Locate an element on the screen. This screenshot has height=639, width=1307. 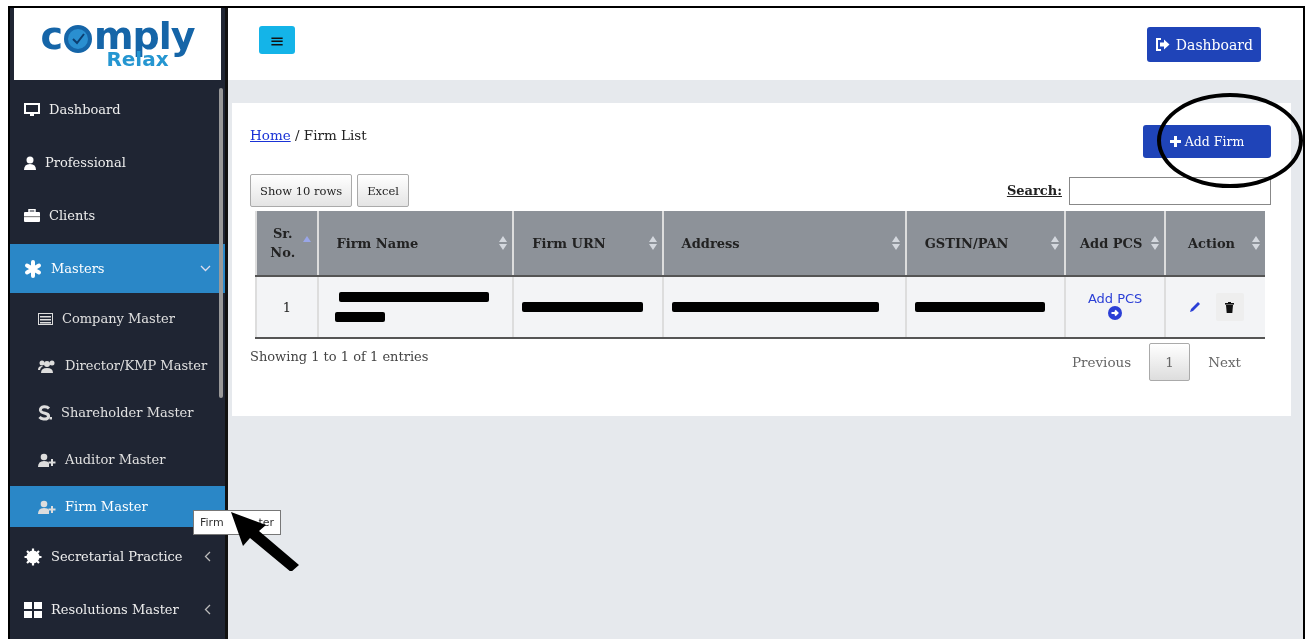
breadcrumb: Home / Firm List is located at coordinates (308, 135).